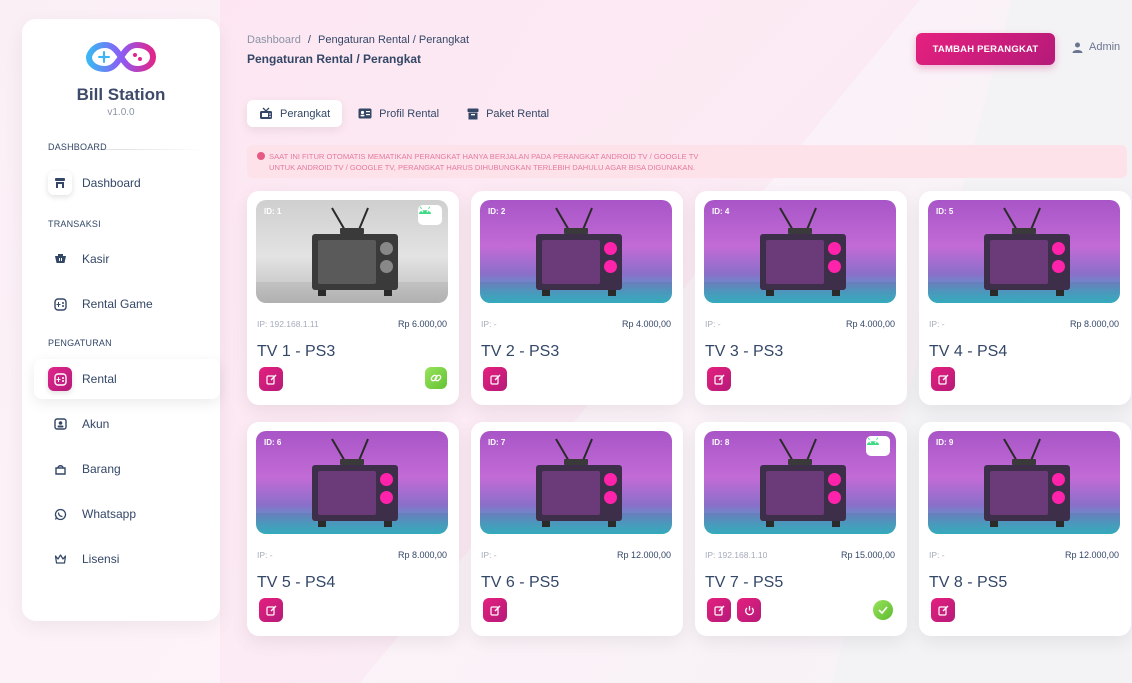 The width and height of the screenshot is (1132, 683). I want to click on basket-icon, so click(60, 259).